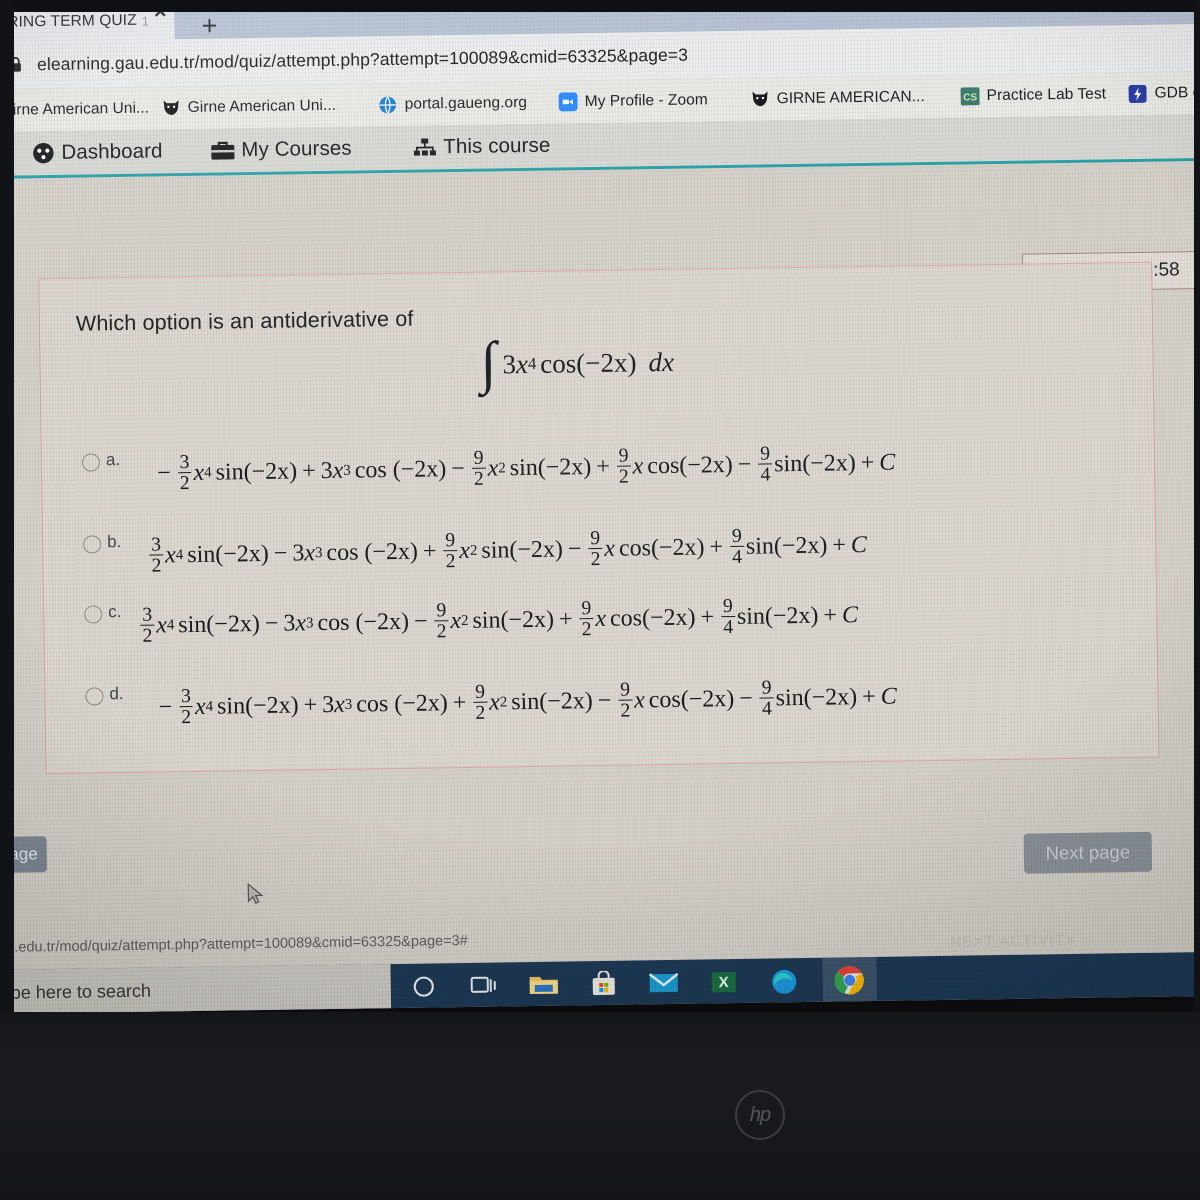 This screenshot has width=1200, height=1200. I want to click on question-integral-expression: ∫ 3 x 4 cos(−2x) dx, so click(577, 362).